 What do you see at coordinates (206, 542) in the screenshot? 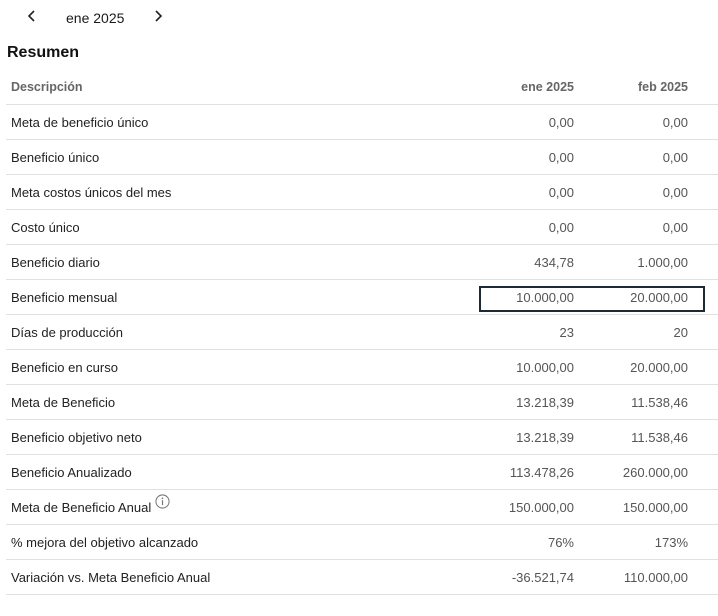
I see `row-label-cell: % mejora del objetivo alcanzado` at bounding box center [206, 542].